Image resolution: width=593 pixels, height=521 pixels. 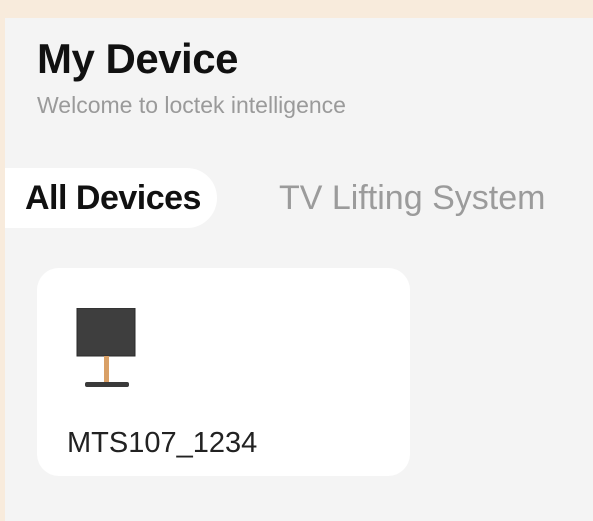 What do you see at coordinates (162, 443) in the screenshot?
I see `device-name: MTS107_1234` at bounding box center [162, 443].